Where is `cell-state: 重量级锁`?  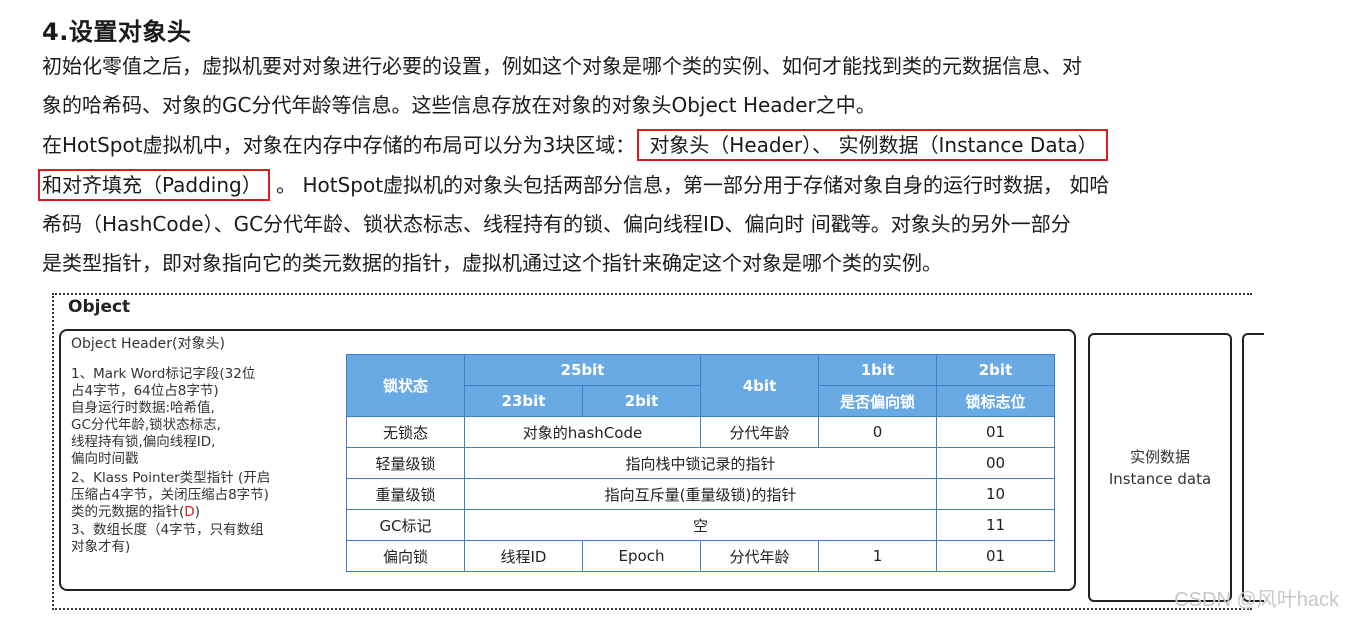 cell-state: 重量级锁 is located at coordinates (405, 494).